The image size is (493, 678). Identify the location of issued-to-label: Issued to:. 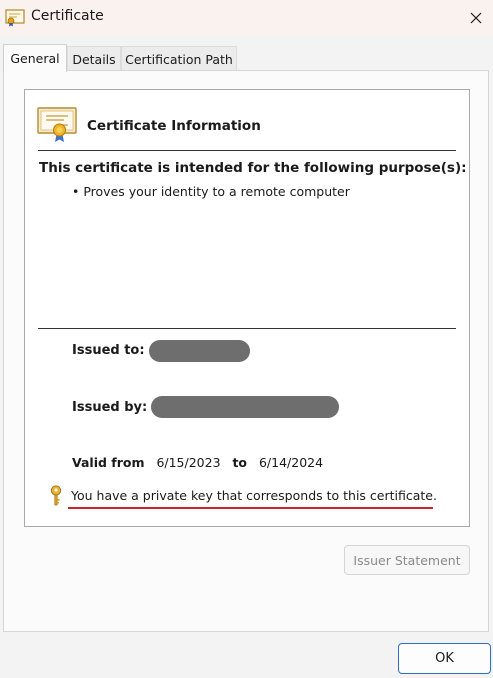
(108, 350).